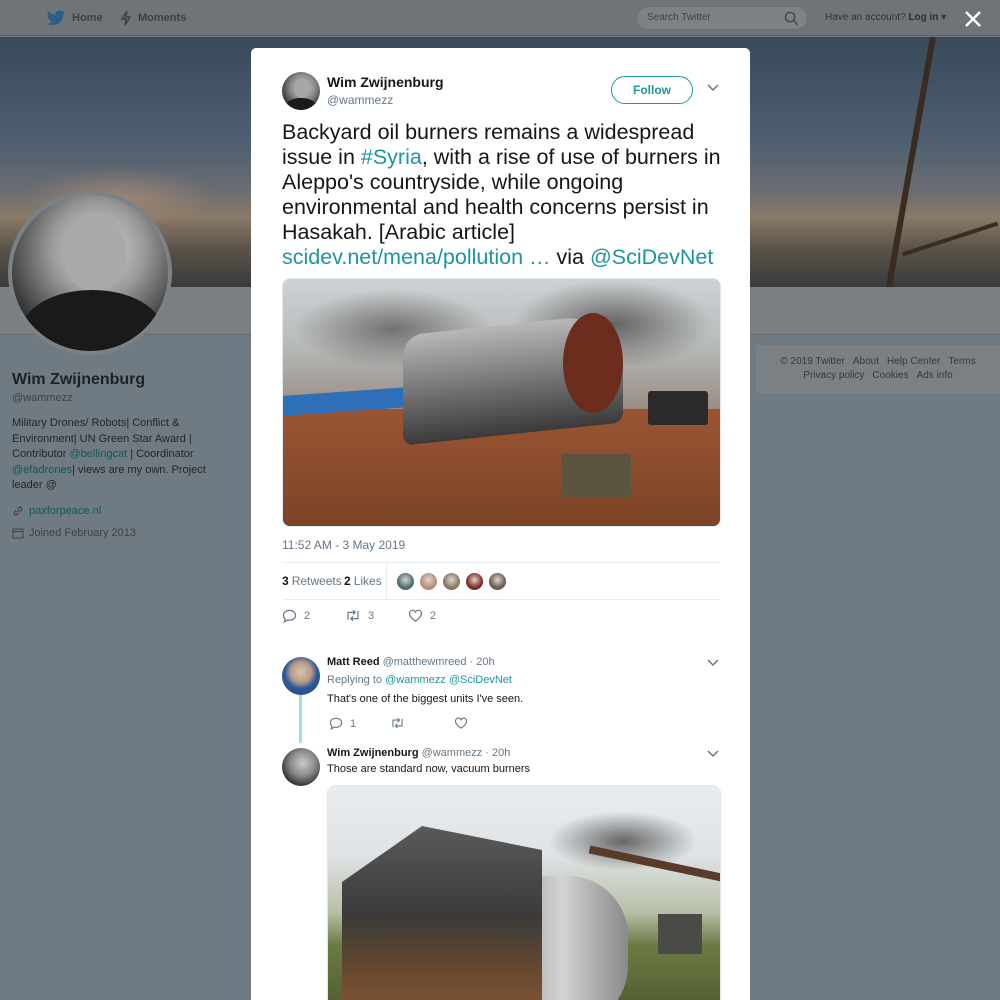 The height and width of the screenshot is (1000, 1000). Describe the element at coordinates (343, 545) in the screenshot. I see `tweet-timestamp: 11:52 AM - 3 May 2019` at that location.